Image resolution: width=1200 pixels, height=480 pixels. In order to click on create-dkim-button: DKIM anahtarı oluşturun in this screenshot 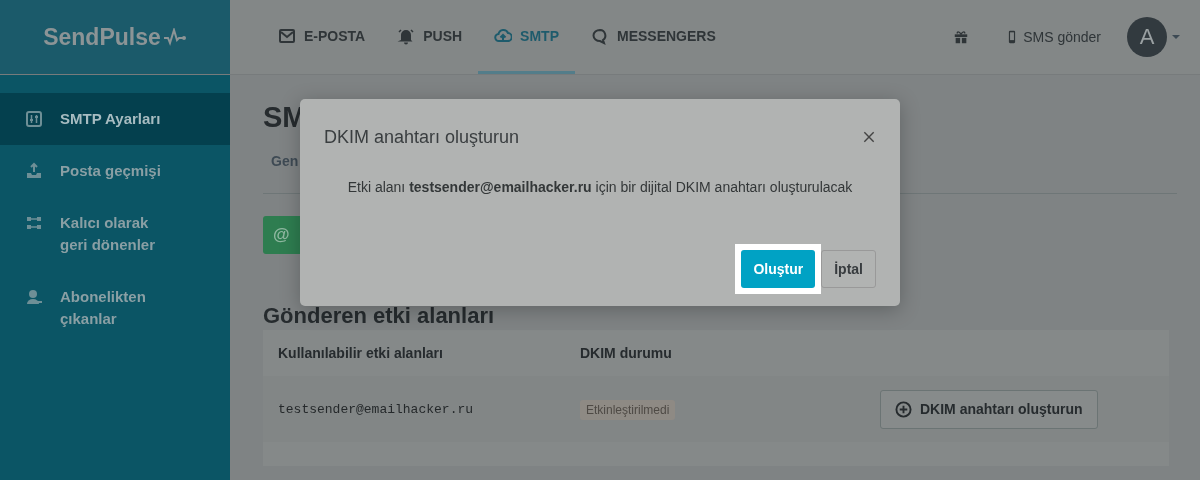, I will do `click(989, 409)`.